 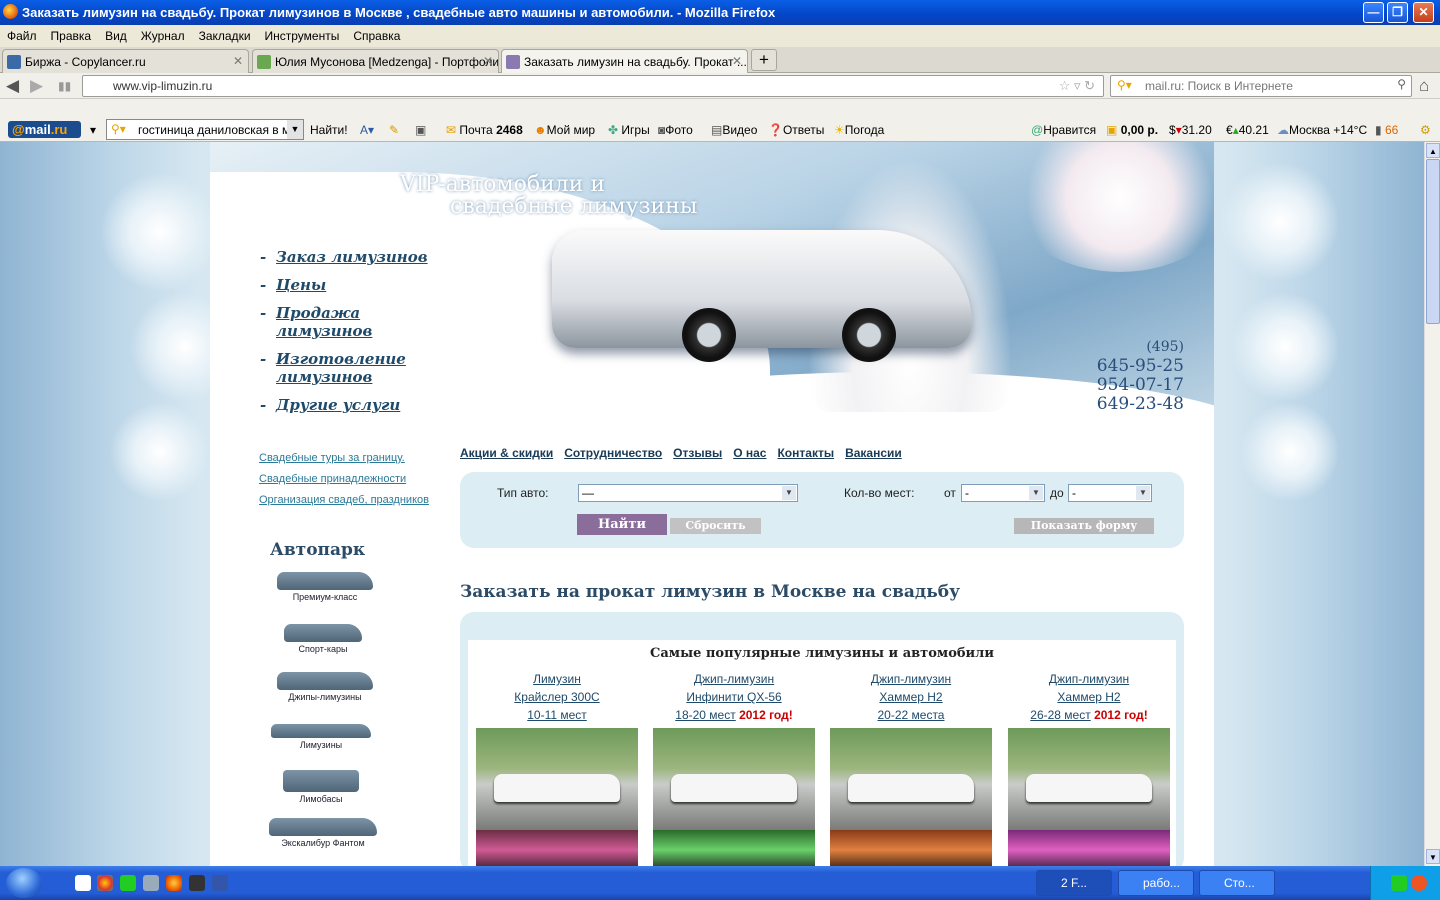 I want to click on topnav-cooperation: Сотрудничество, so click(x=613, y=453).